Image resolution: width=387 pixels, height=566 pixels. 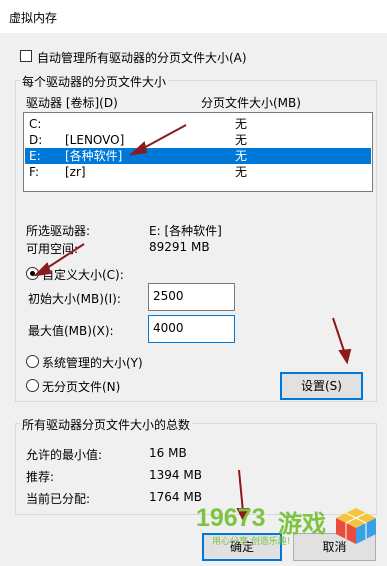 I want to click on arrow-to-set-button-head, so click(x=345, y=356).